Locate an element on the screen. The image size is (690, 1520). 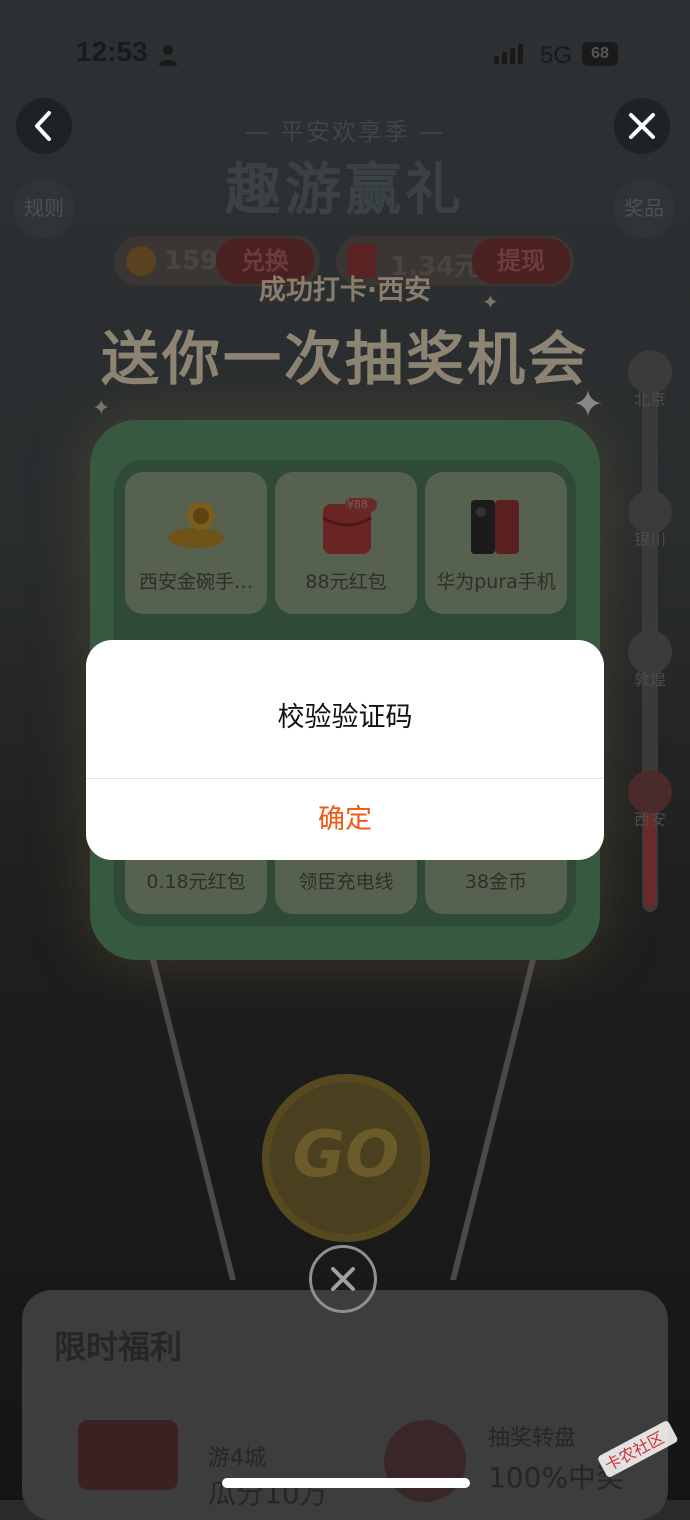
welfare-task-name: 游4城 is located at coordinates (237, 1458).